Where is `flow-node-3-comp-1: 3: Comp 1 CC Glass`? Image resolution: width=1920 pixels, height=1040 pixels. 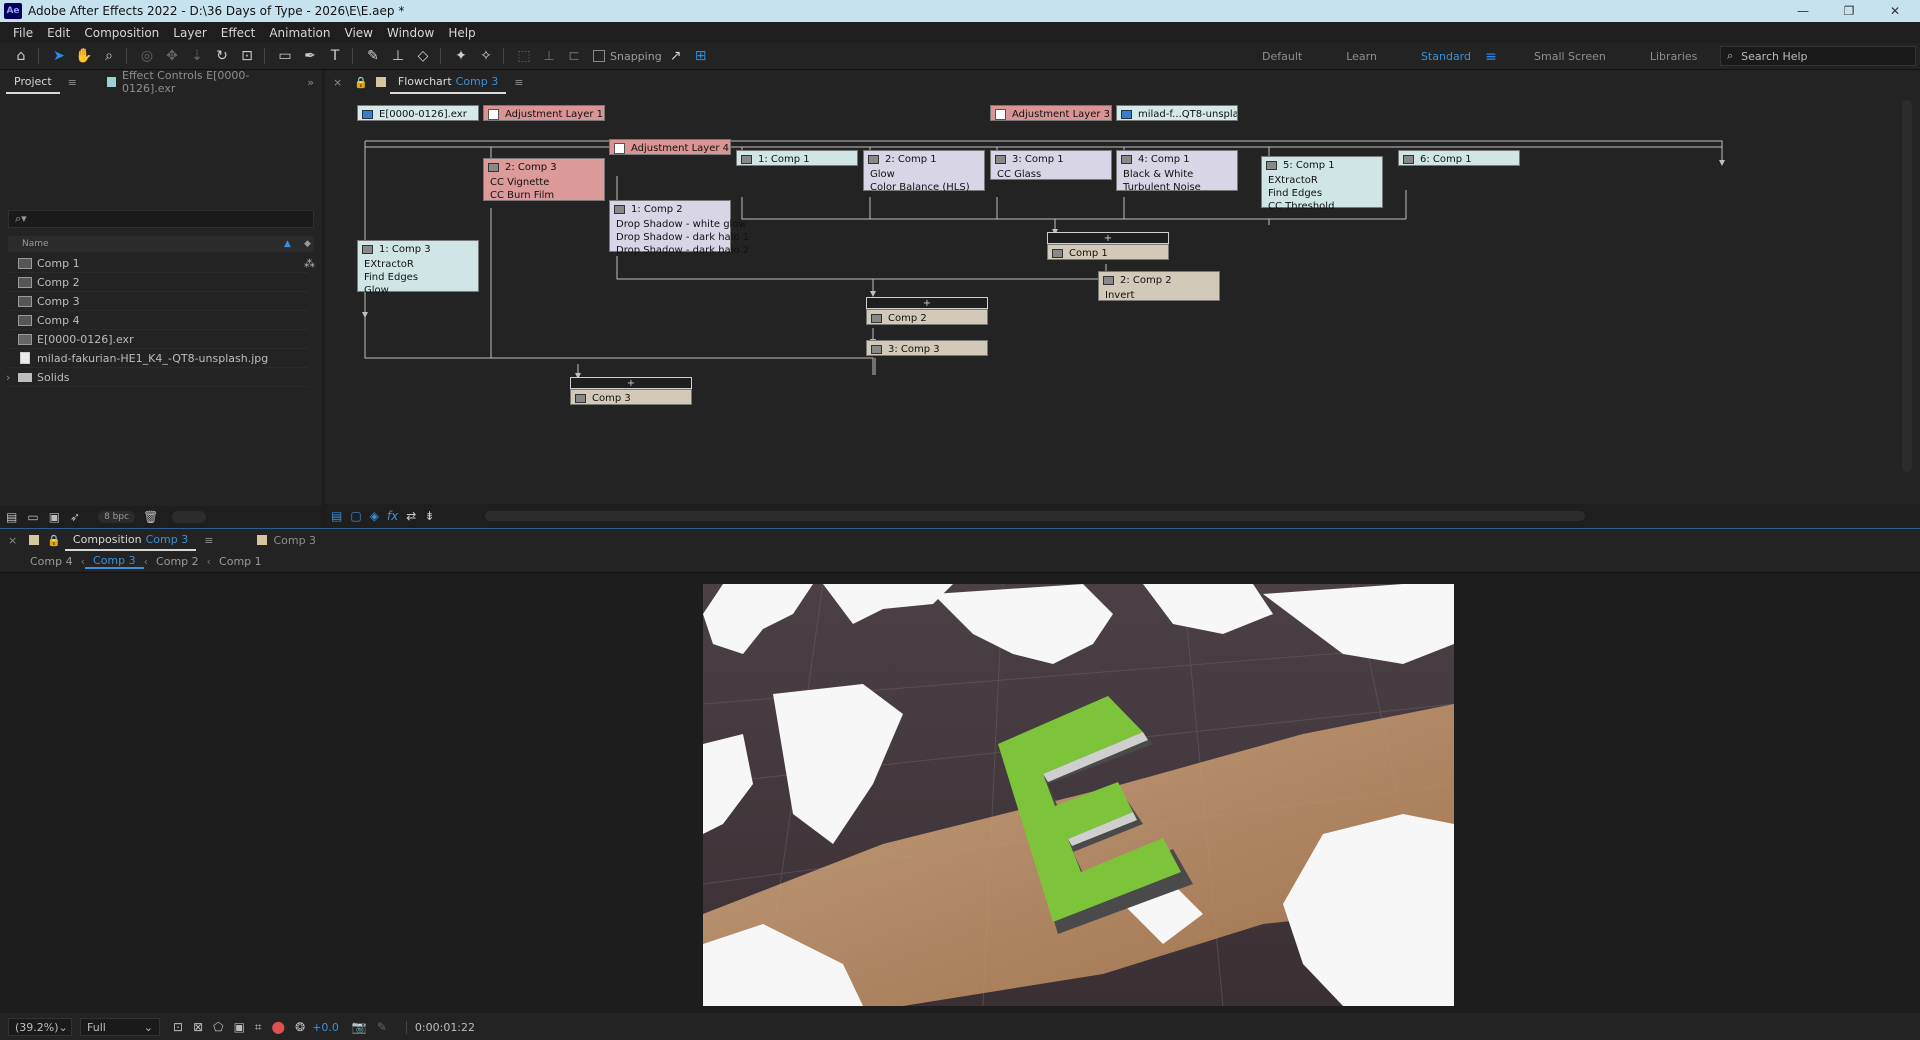
flow-node-3-comp-1: 3: Comp 1 CC Glass is located at coordinates (1051, 165).